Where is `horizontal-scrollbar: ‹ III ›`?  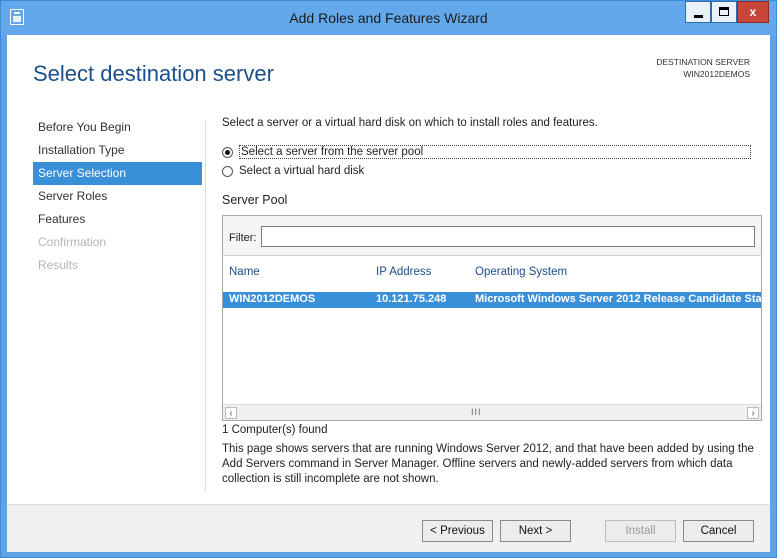
horizontal-scrollbar: ‹ III › is located at coordinates (492, 412).